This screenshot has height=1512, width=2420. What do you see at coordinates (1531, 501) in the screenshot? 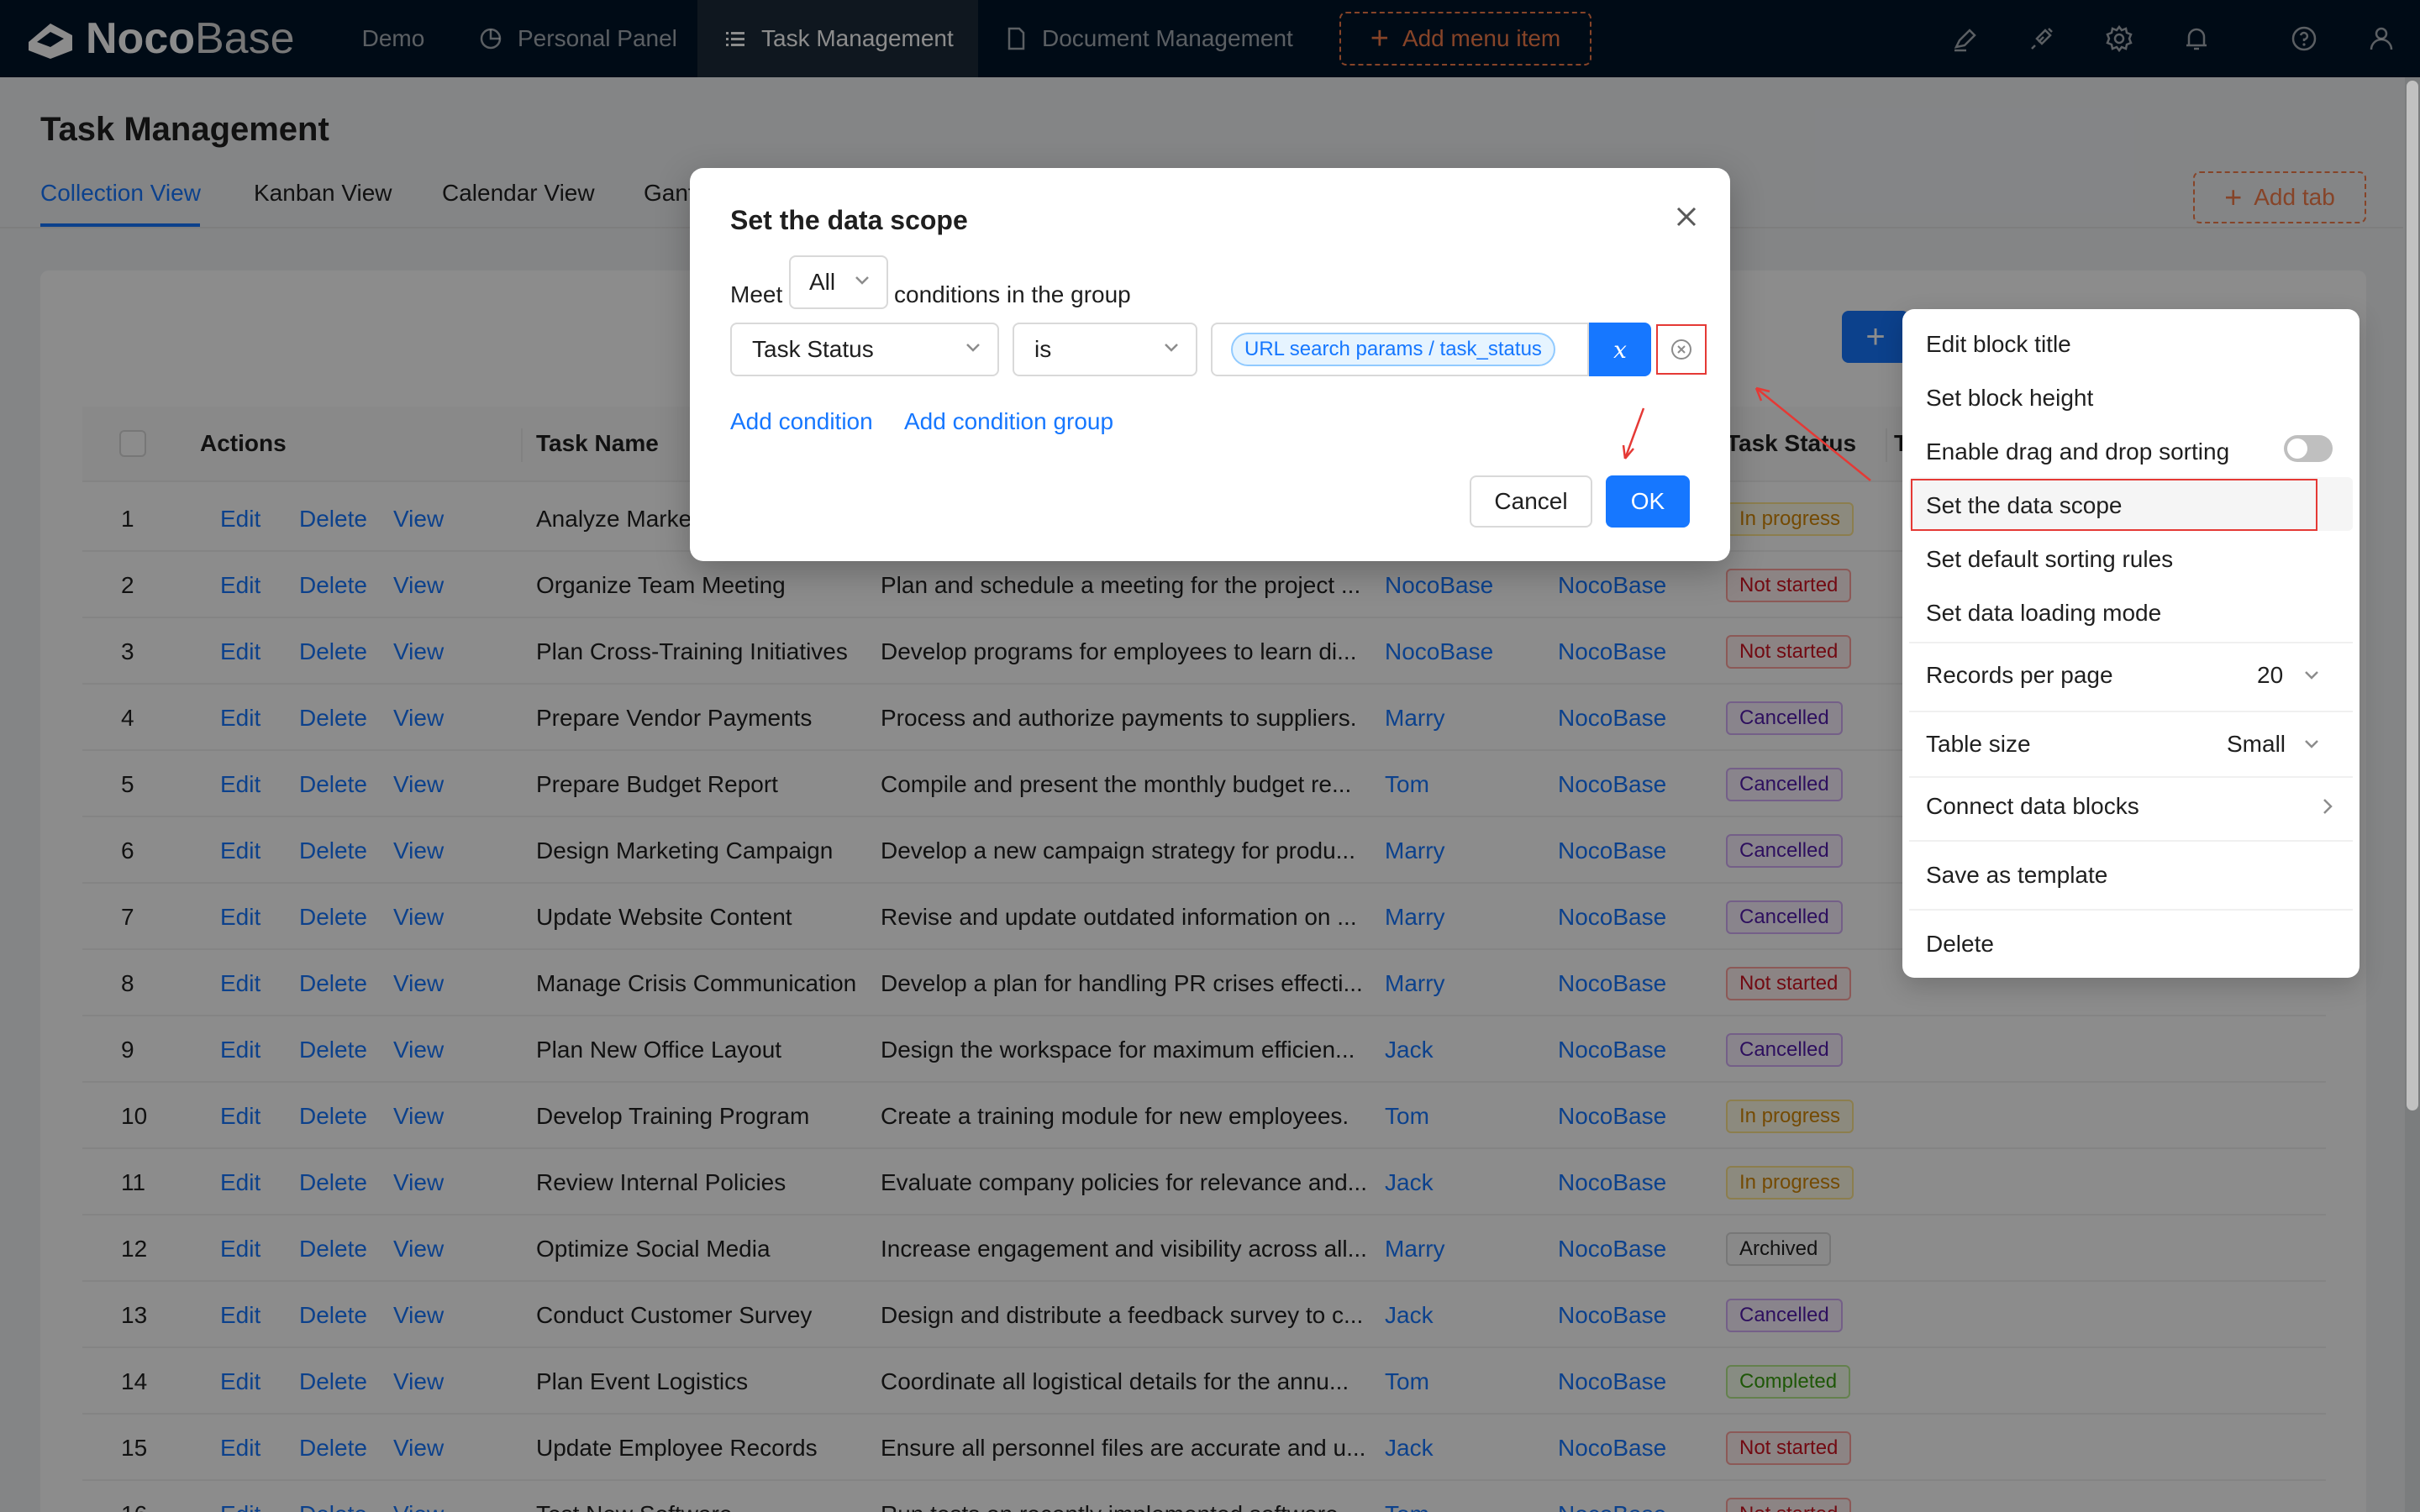
I see `cancel-button: Cancel` at bounding box center [1531, 501].